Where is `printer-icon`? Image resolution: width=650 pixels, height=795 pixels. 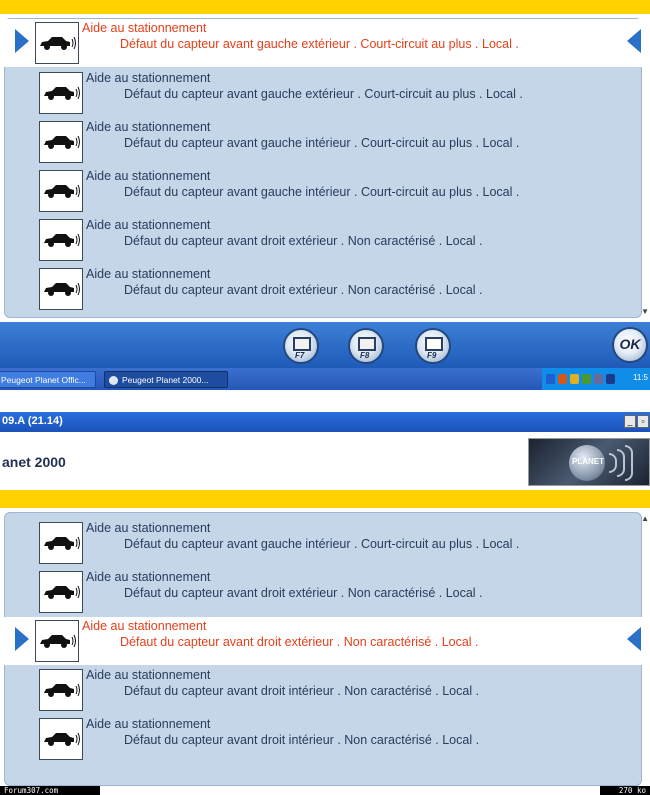
printer-icon is located at coordinates (367, 344).